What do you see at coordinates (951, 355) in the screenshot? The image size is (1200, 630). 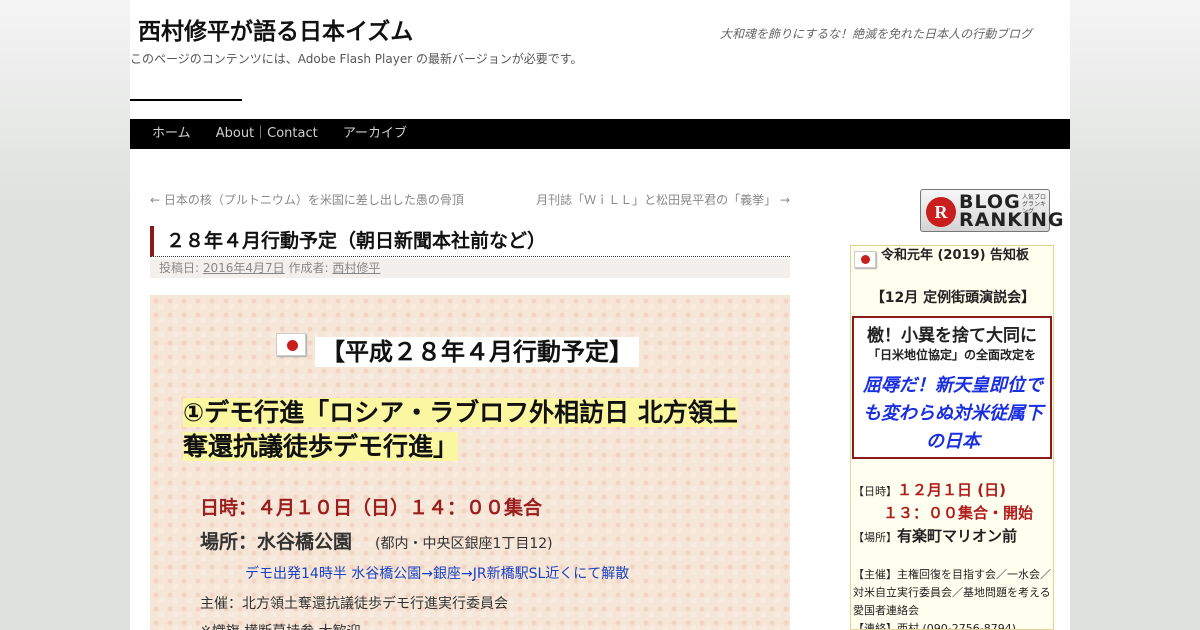 I see `slogan-line-2: 「日米地位協定」の全面改定を` at bounding box center [951, 355].